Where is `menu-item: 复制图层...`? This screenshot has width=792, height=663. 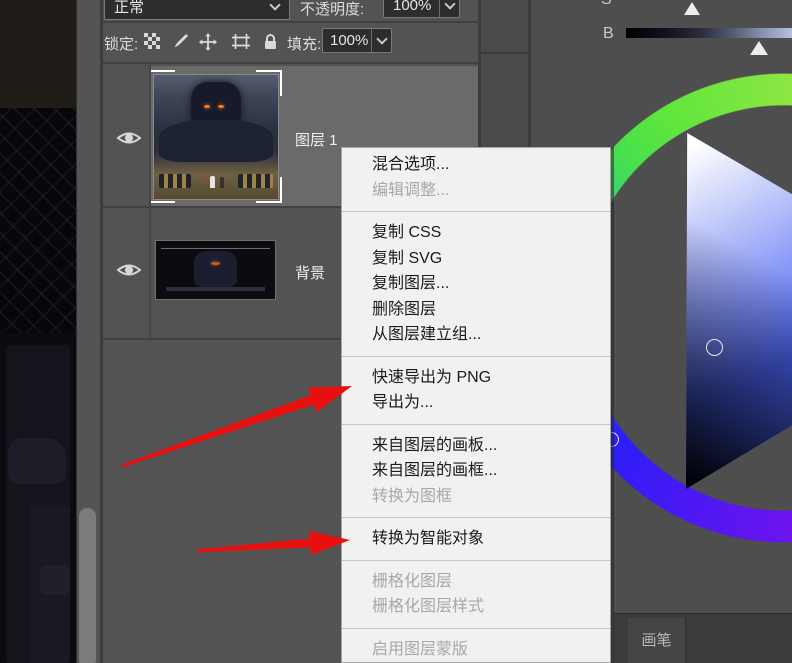
menu-item: 复制图层... is located at coordinates (476, 284).